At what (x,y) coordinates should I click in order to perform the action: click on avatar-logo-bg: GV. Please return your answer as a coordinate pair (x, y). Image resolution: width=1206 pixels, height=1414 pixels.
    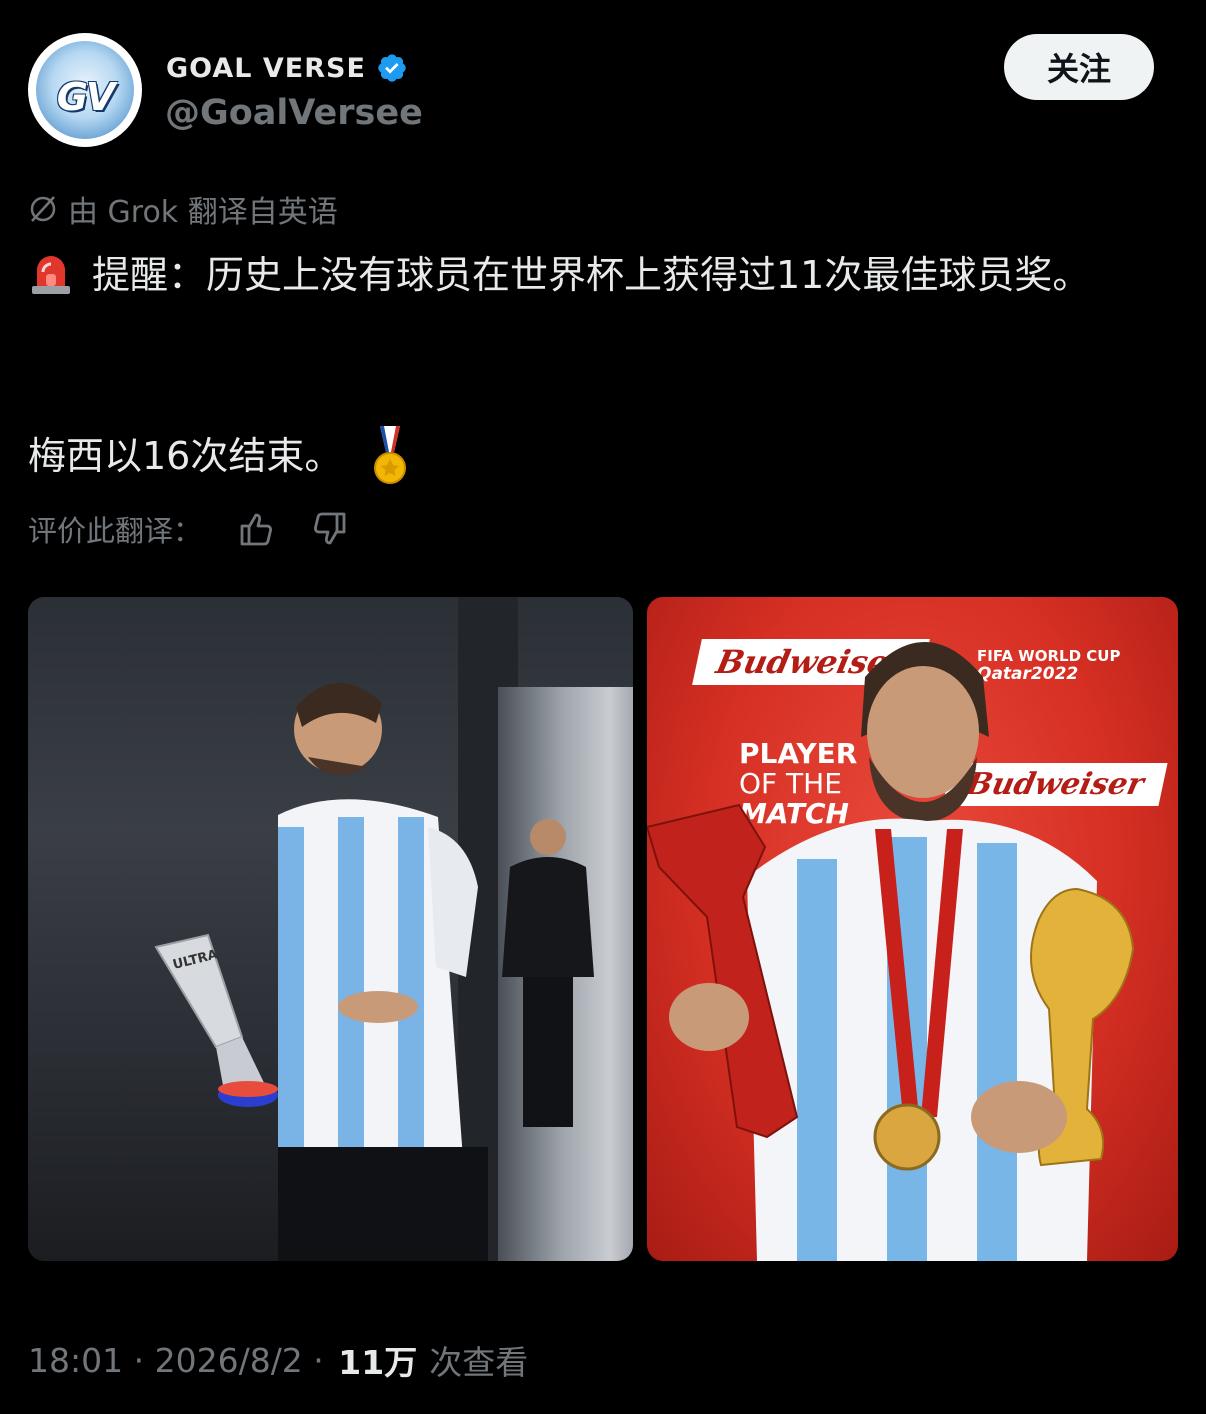
    Looking at the image, I should click on (85, 90).